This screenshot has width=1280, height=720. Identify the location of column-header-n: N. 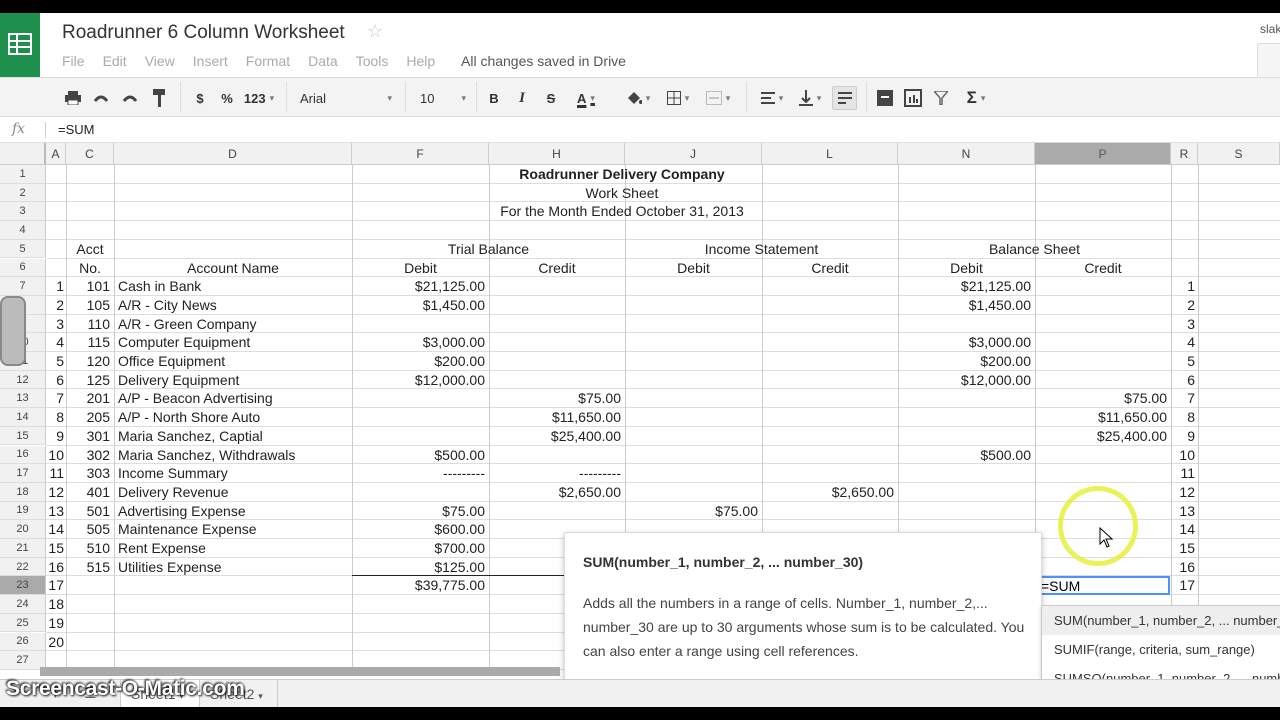
(966, 154).